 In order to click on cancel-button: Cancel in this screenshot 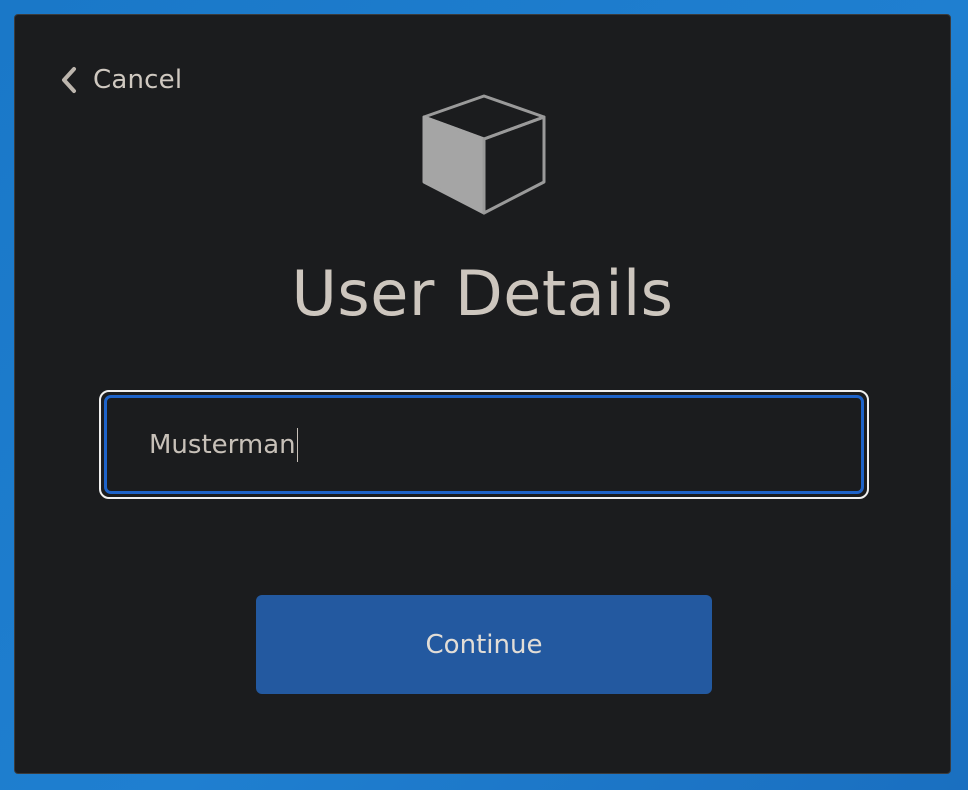, I will do `click(120, 80)`.